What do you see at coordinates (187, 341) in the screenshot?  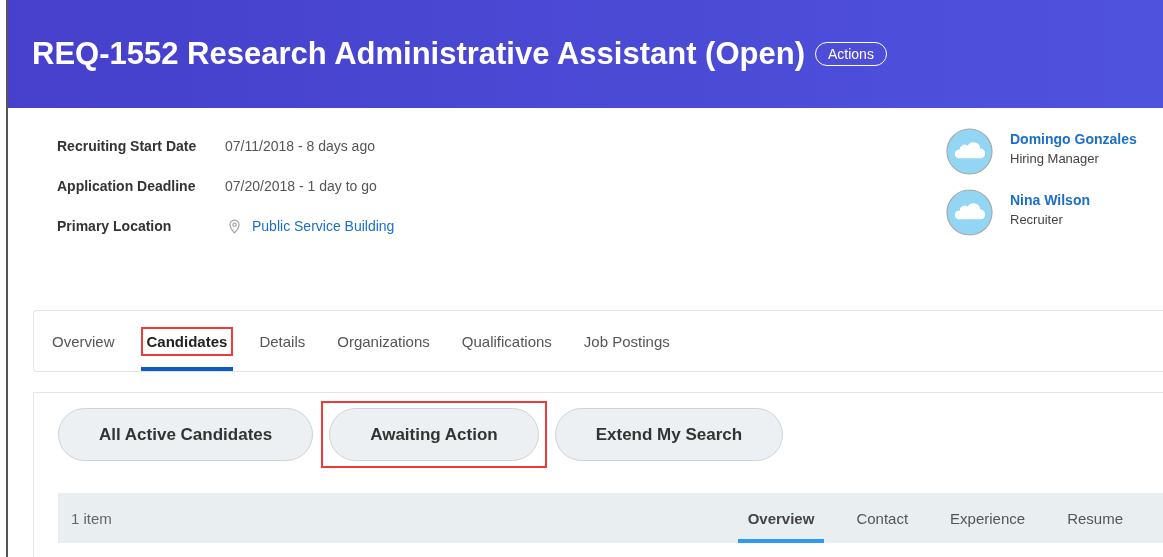 I see `tab: Candidates` at bounding box center [187, 341].